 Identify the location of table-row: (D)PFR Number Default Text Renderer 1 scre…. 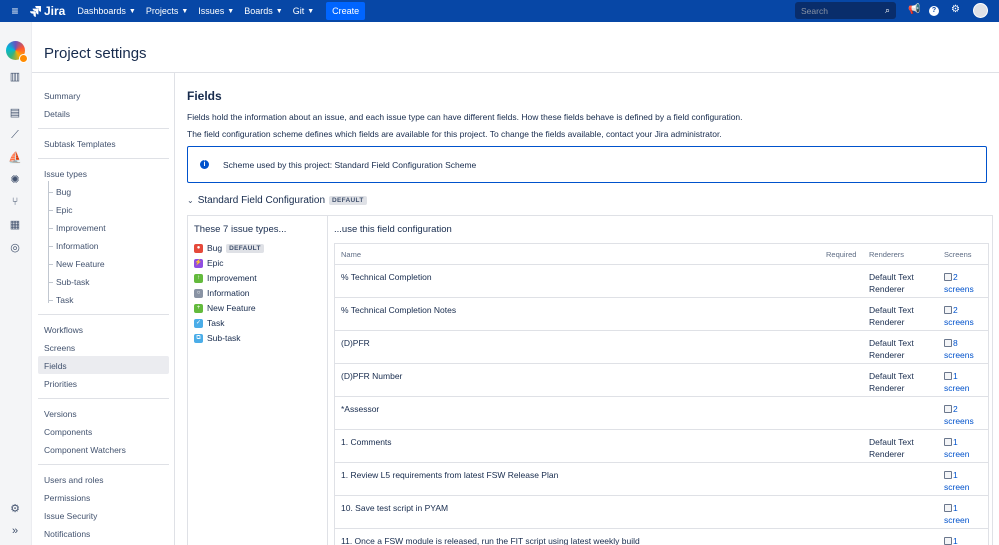
(661, 380).